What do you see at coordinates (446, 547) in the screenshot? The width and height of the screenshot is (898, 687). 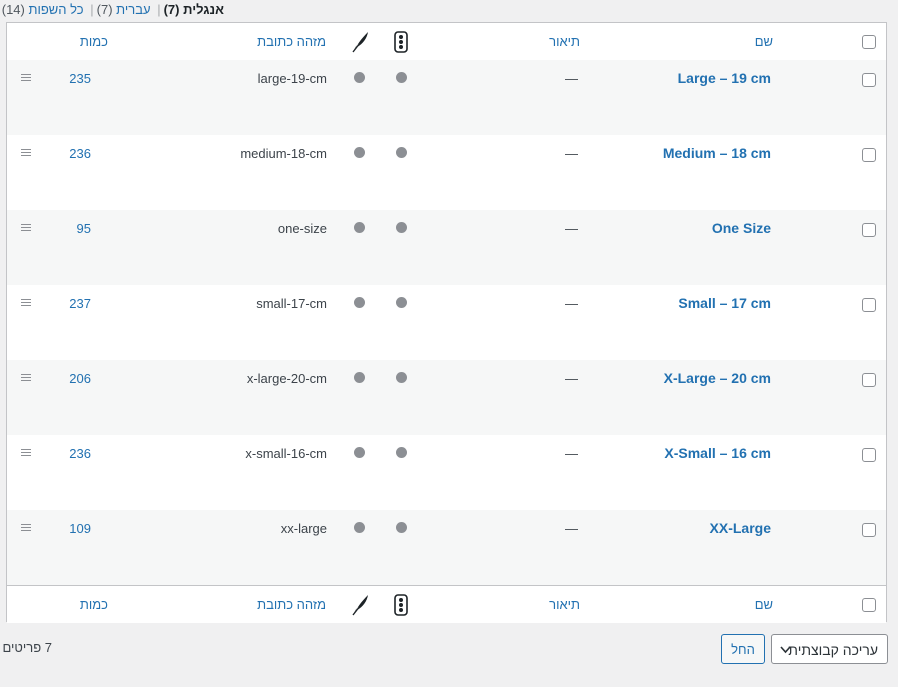 I see `table-row: XX-Large — xx-large 109` at bounding box center [446, 547].